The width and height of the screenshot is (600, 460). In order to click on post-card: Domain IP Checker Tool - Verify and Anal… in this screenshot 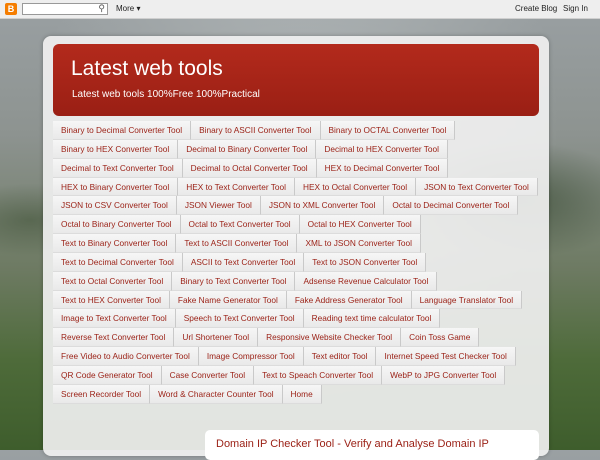, I will do `click(372, 445)`.